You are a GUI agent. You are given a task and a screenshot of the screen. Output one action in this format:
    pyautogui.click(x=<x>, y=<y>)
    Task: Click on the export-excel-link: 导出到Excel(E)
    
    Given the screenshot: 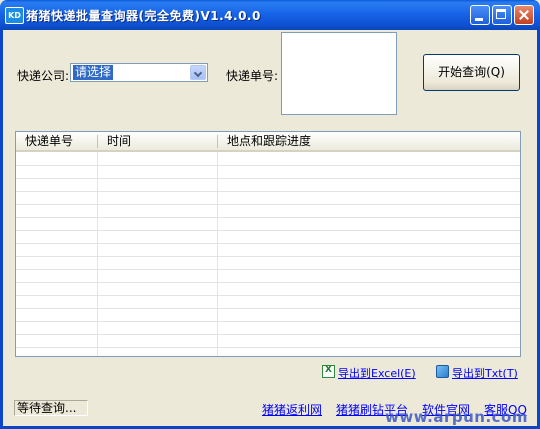 What is the action you would take?
    pyautogui.click(x=369, y=373)
    